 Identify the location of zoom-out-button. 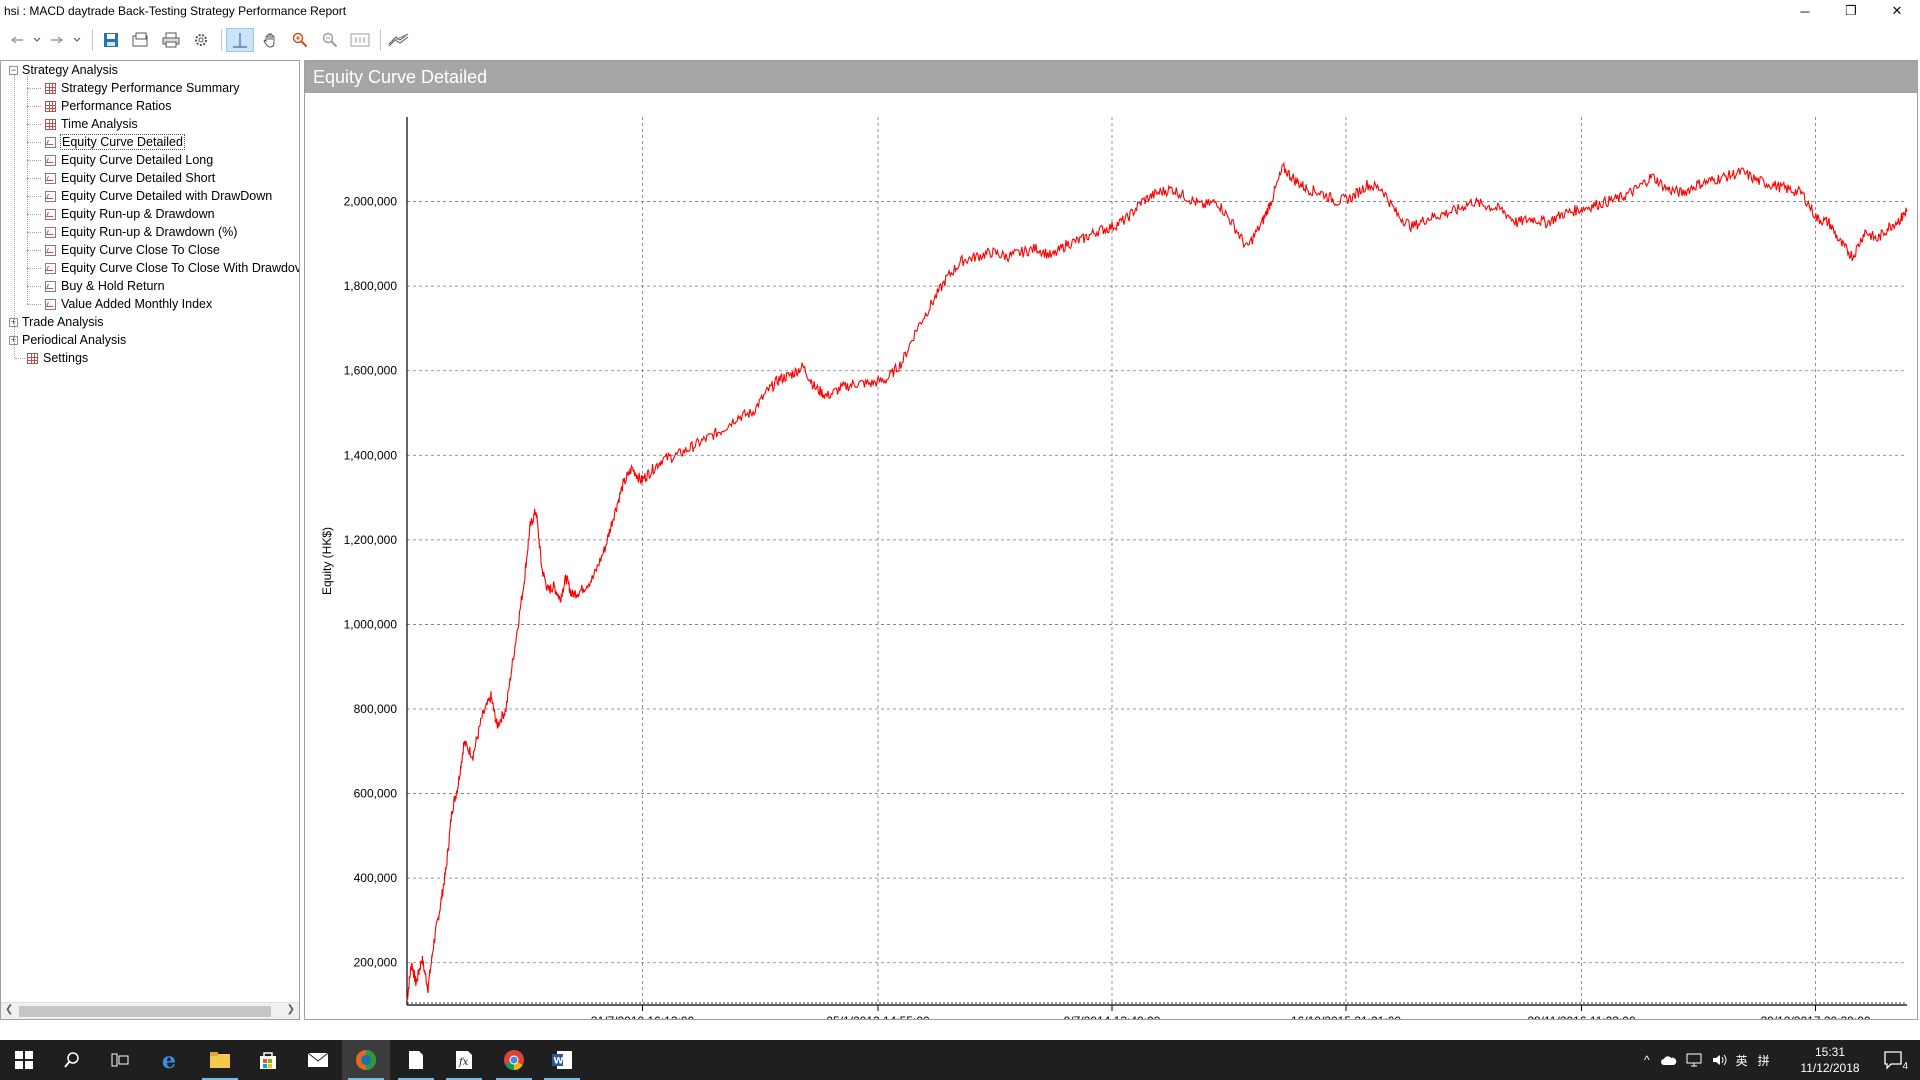
(330, 40).